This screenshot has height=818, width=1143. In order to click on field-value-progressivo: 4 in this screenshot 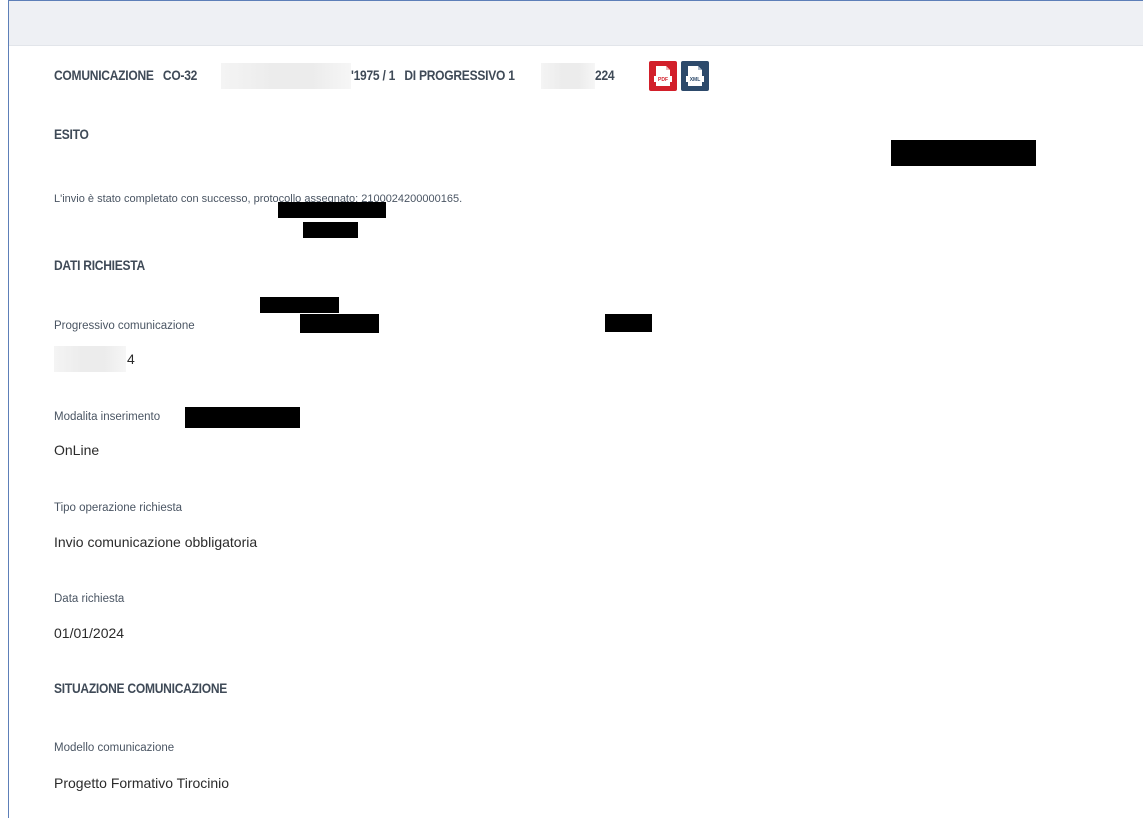, I will do `click(131, 359)`.